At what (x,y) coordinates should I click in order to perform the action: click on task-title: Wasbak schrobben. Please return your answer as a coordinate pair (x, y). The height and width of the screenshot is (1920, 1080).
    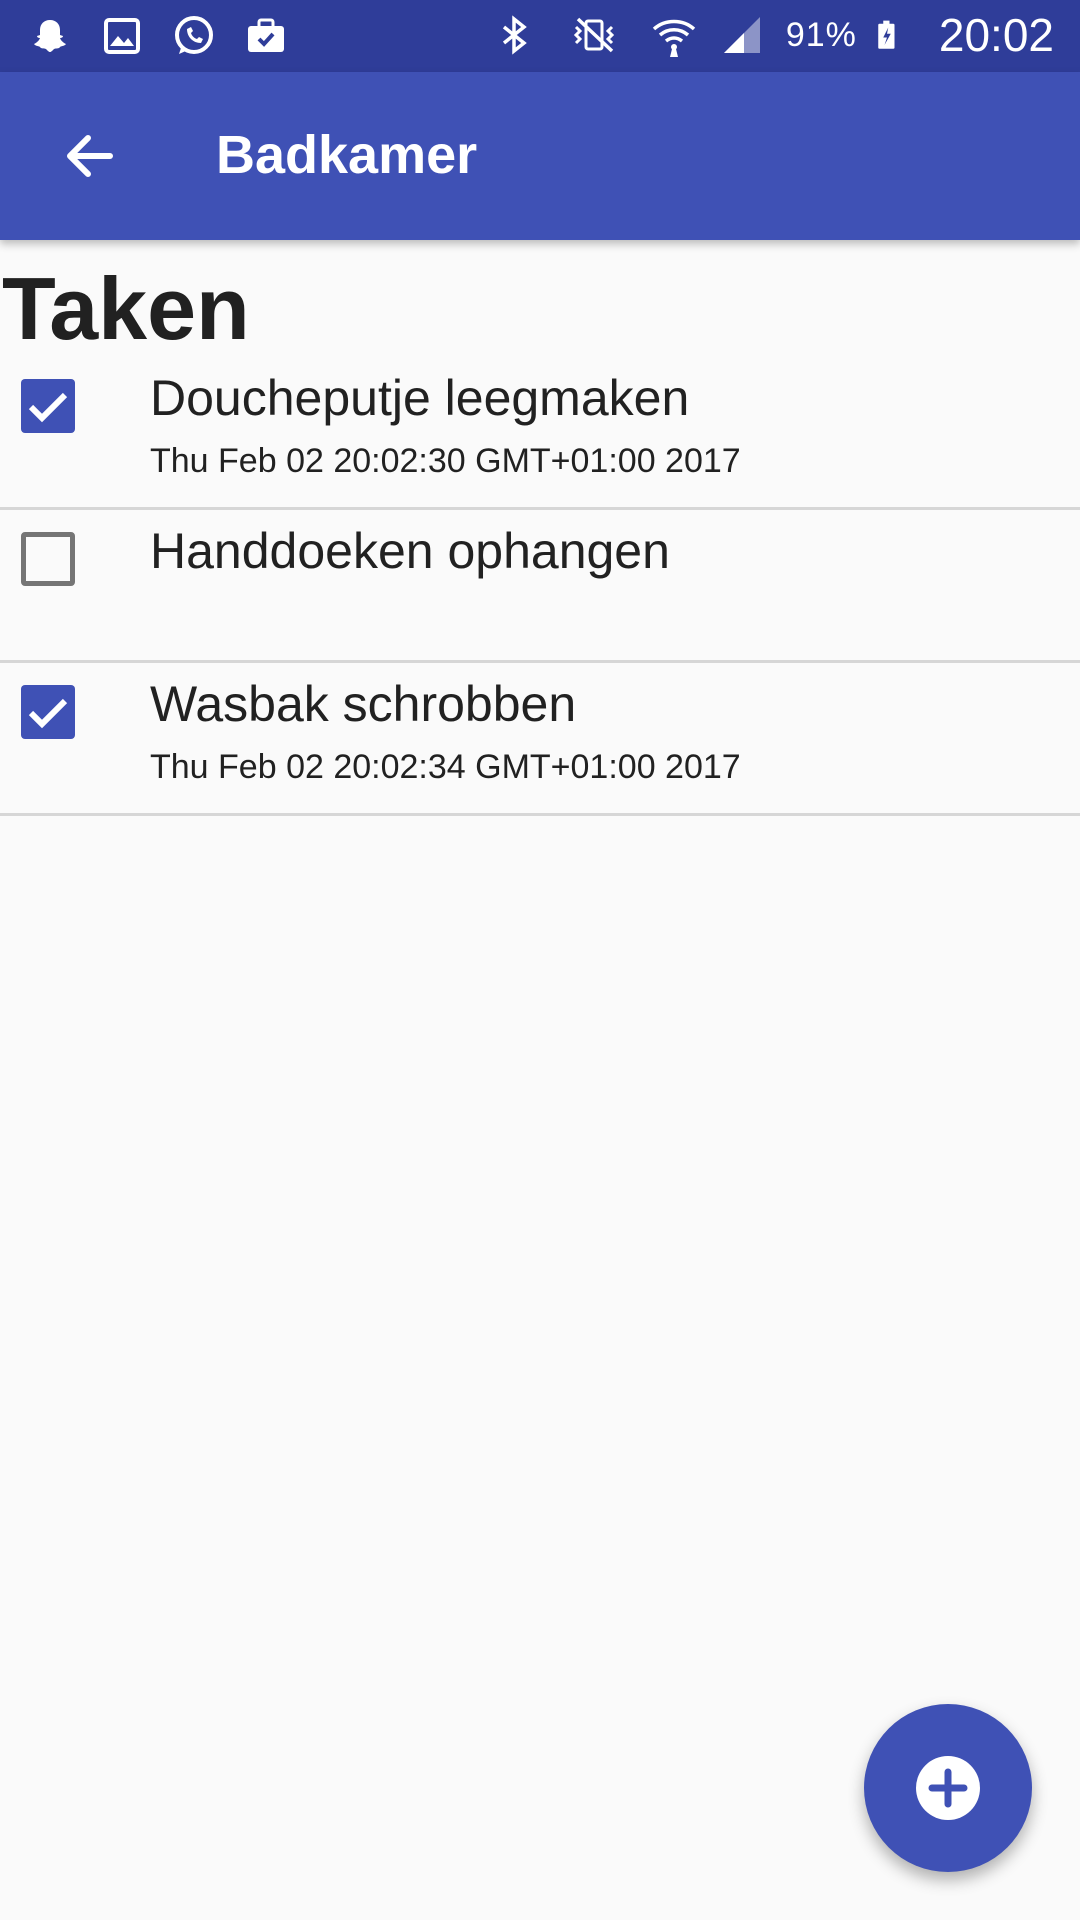
    Looking at the image, I should click on (363, 704).